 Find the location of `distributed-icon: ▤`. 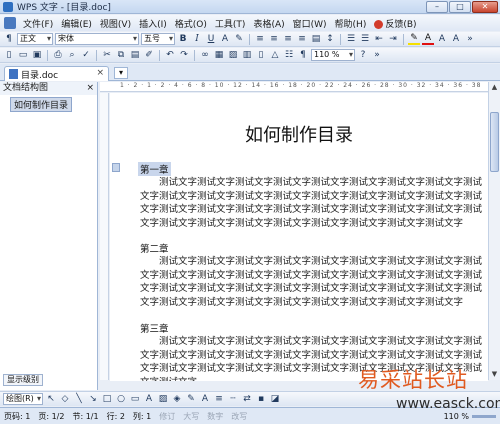

distributed-icon: ▤ is located at coordinates (316, 39).